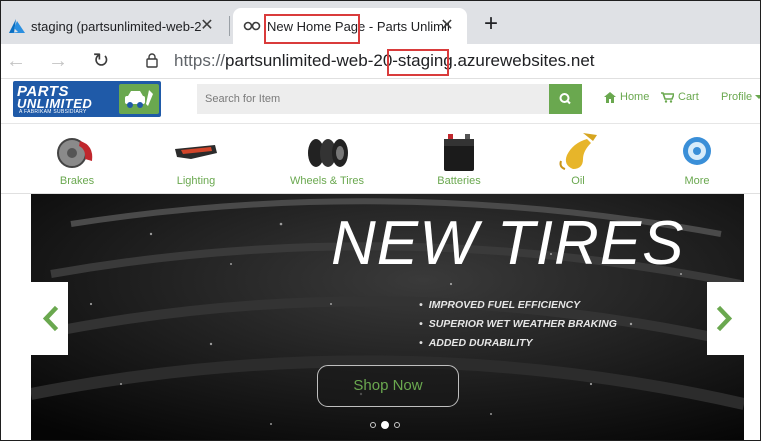  I want to click on brakes-icon, so click(75, 153).